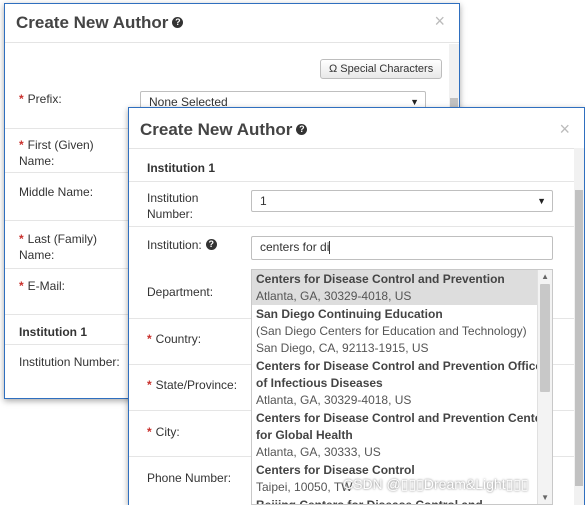  I want to click on state-province-label-text: State/Province:, so click(196, 385).